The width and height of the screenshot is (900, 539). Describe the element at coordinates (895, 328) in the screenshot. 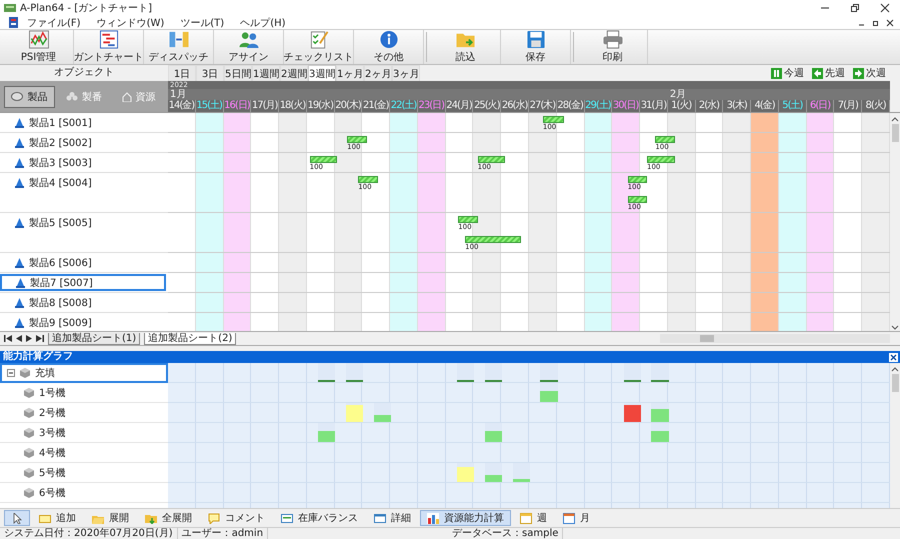

I see `scroll-down-icon` at that location.